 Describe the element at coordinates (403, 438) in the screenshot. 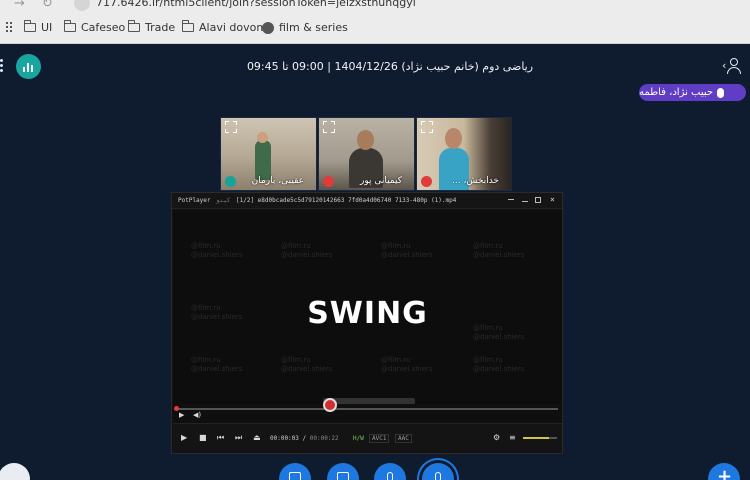

I see `audio-codec-tag: AAC` at that location.